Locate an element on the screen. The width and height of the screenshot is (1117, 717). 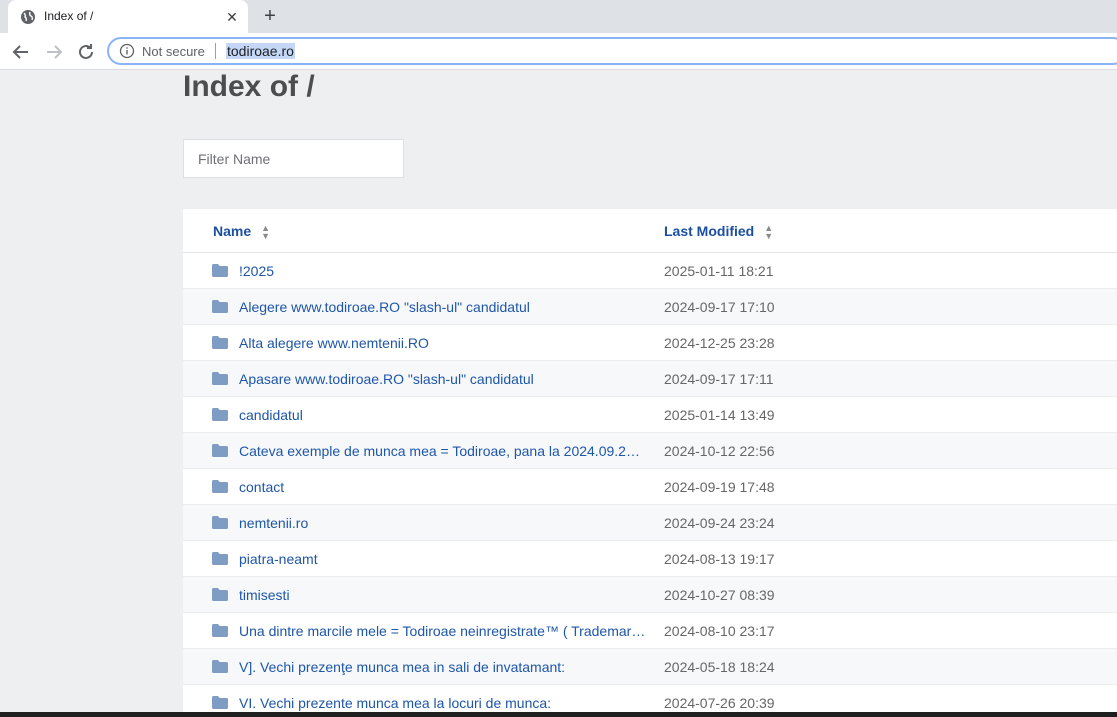
last-modified-date: 2024-05-18 18:24 is located at coordinates (719, 667).